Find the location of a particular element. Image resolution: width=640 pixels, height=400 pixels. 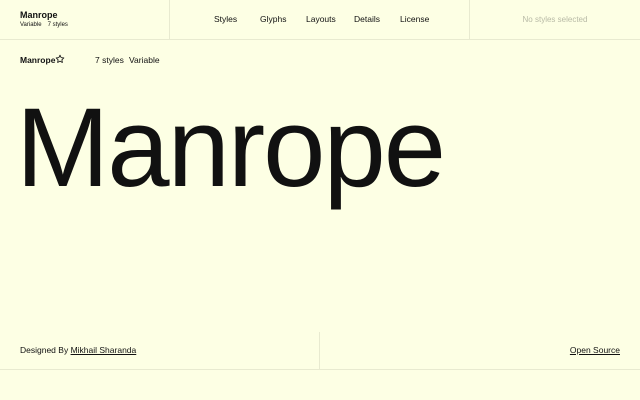

brand-styles-count: 7 styles is located at coordinates (57, 25).